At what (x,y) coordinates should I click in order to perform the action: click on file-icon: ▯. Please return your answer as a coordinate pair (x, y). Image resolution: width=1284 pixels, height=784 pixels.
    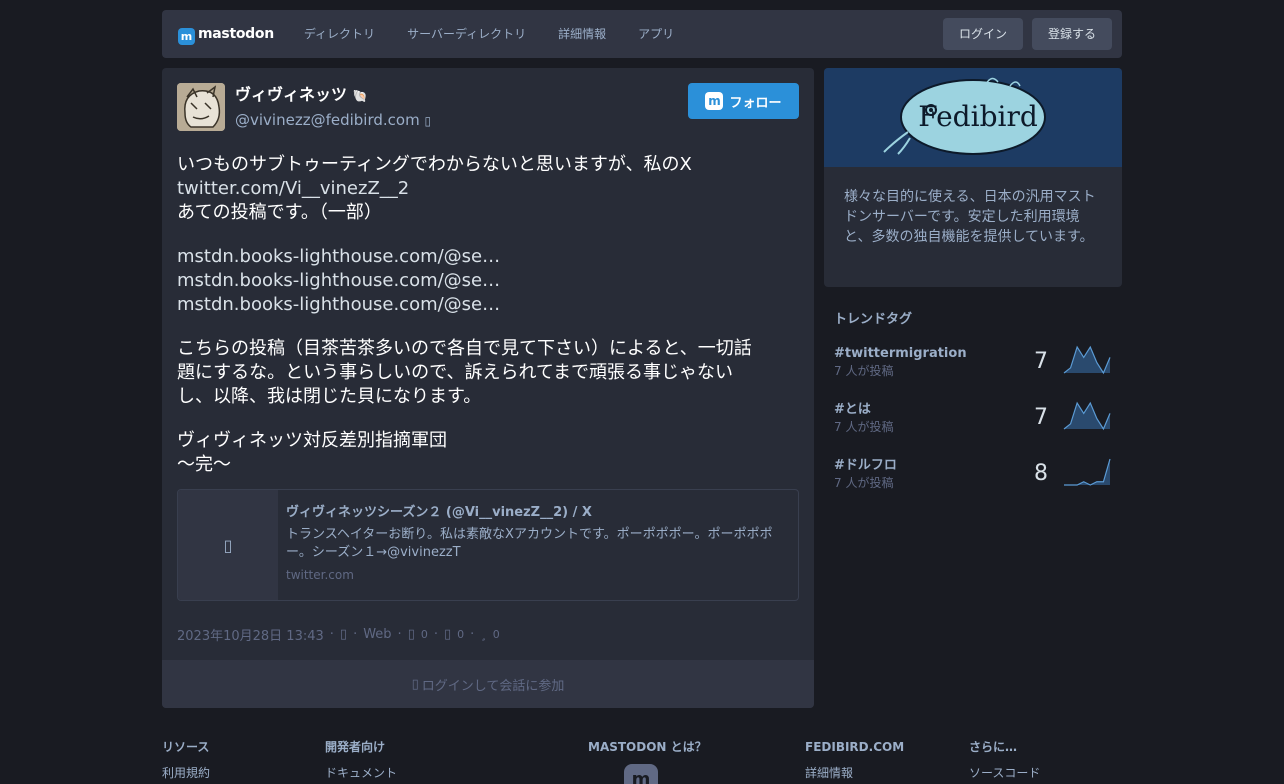
    Looking at the image, I should click on (228, 545).